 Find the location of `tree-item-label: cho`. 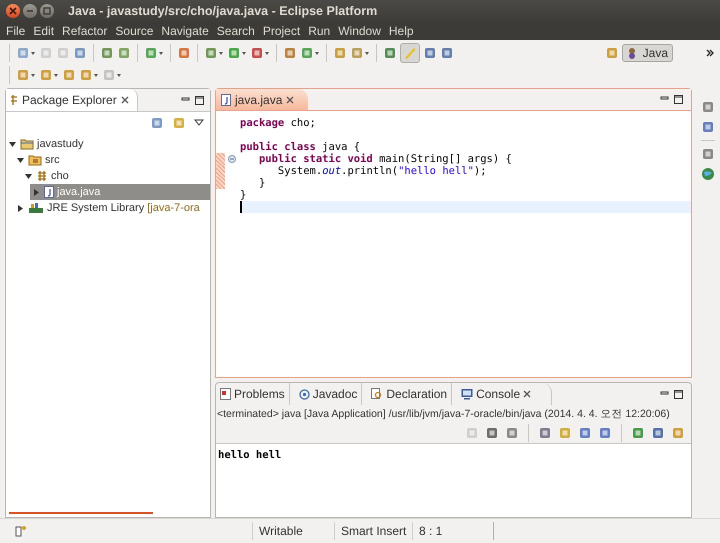

tree-item-label: cho is located at coordinates (60, 176).